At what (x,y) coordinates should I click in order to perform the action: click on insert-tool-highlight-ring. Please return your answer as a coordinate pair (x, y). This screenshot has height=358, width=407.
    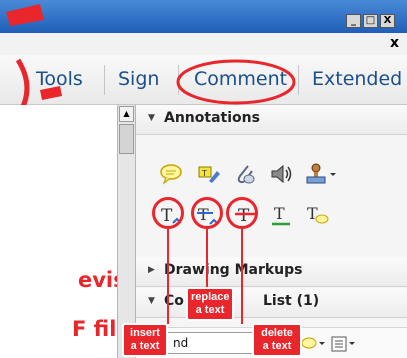
    Looking at the image, I should click on (168, 213).